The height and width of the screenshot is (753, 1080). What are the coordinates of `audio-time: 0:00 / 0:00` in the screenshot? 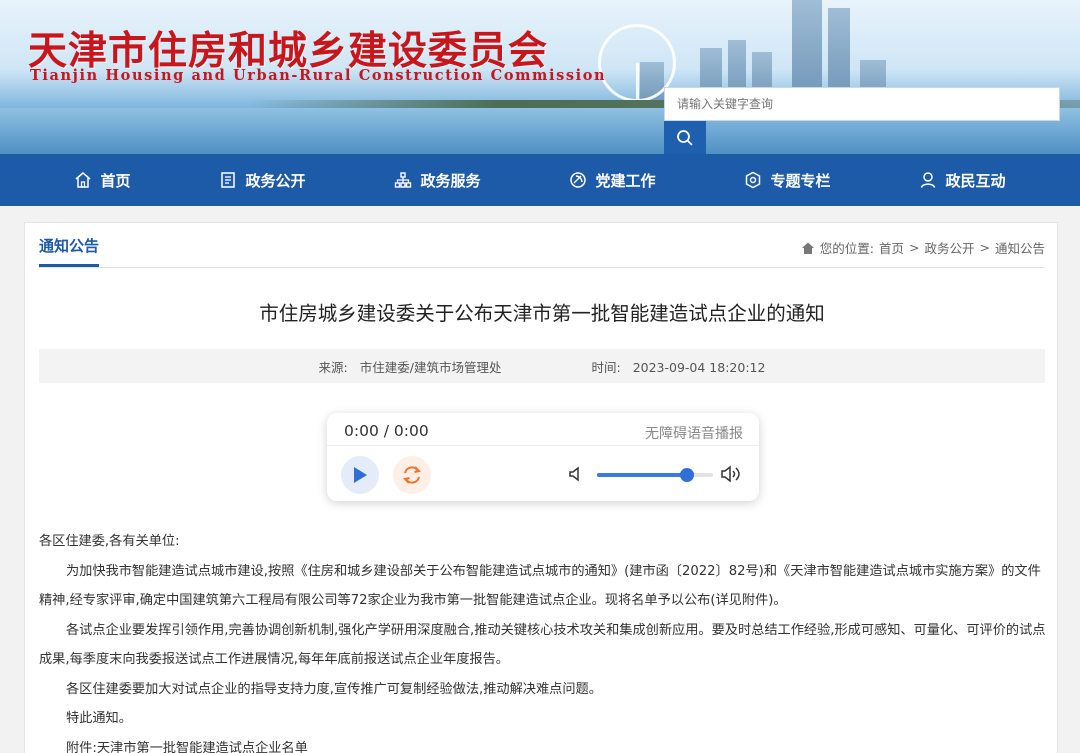 It's located at (386, 431).